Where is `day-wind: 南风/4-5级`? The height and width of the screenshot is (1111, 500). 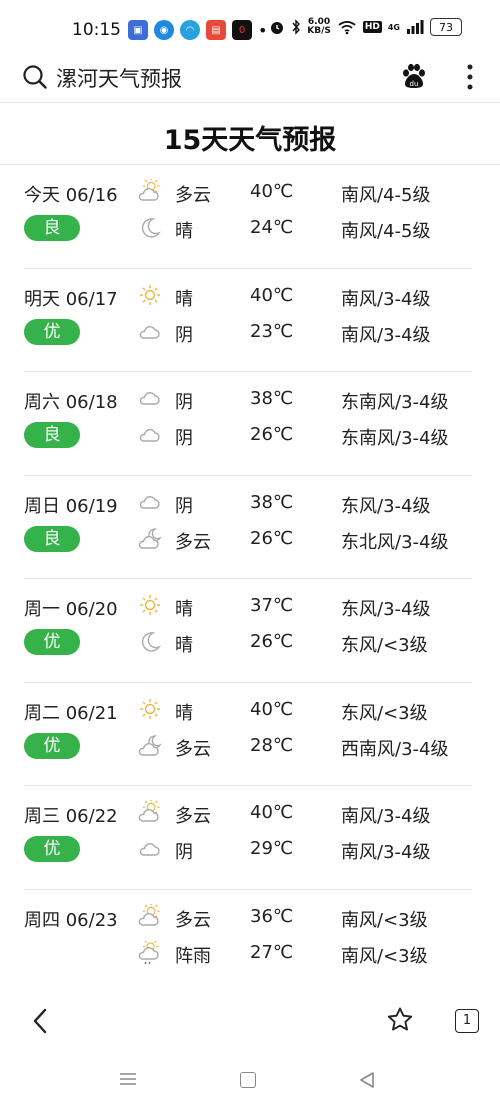 day-wind: 南风/4-5级 is located at coordinates (386, 195).